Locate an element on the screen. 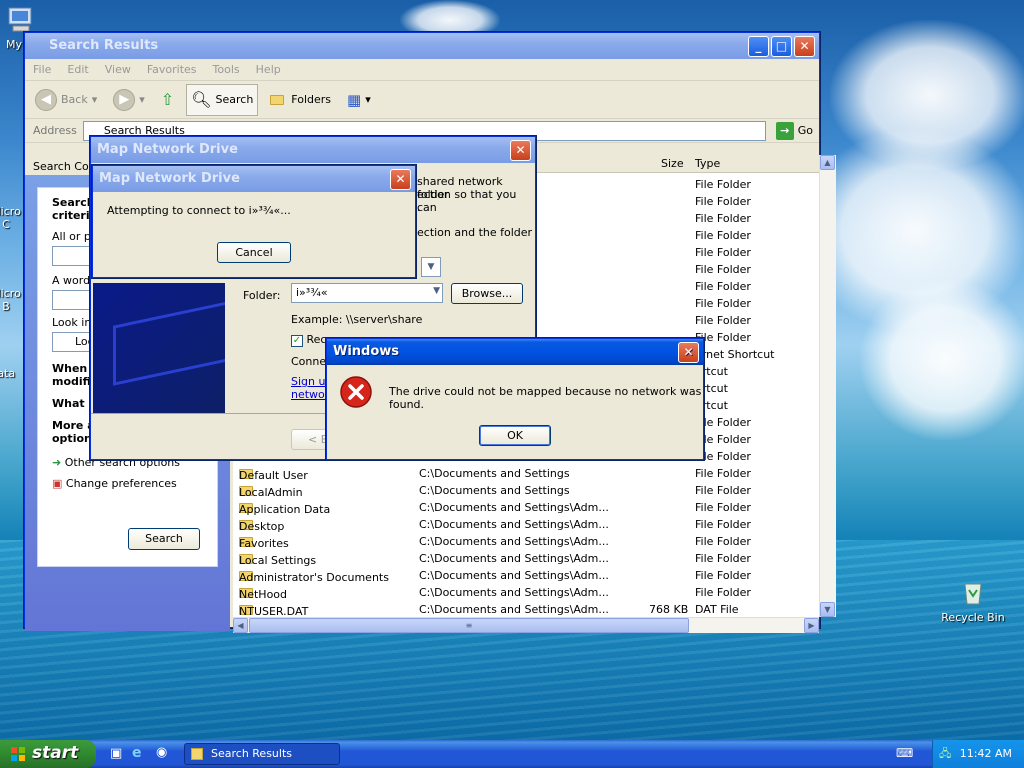  toolbar: ◀ Back ▾ ▶ ▾ ⇧ 🔍︎ Search Folders ▦ ▾ is located at coordinates (422, 100).